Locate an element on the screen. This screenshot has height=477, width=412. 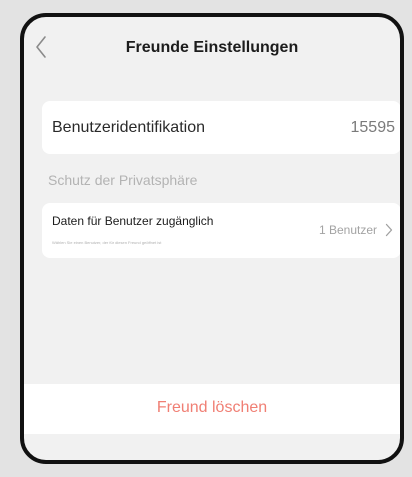
delete-friend-label: Freund löschen is located at coordinates (212, 407).